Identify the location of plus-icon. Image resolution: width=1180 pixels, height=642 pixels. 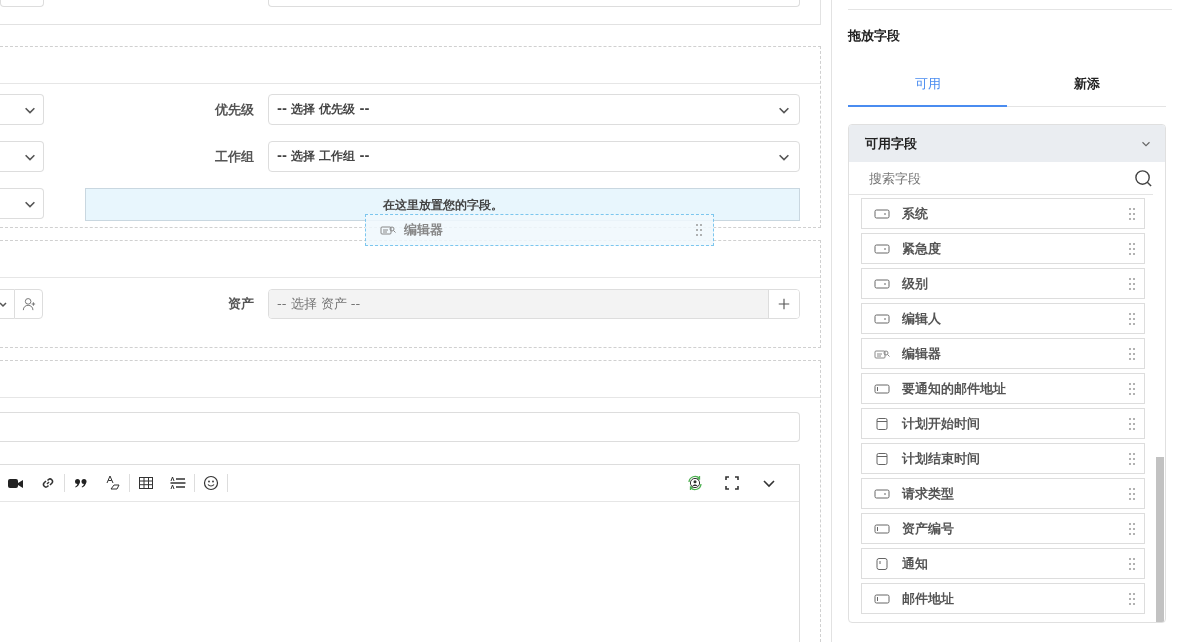
(784, 303).